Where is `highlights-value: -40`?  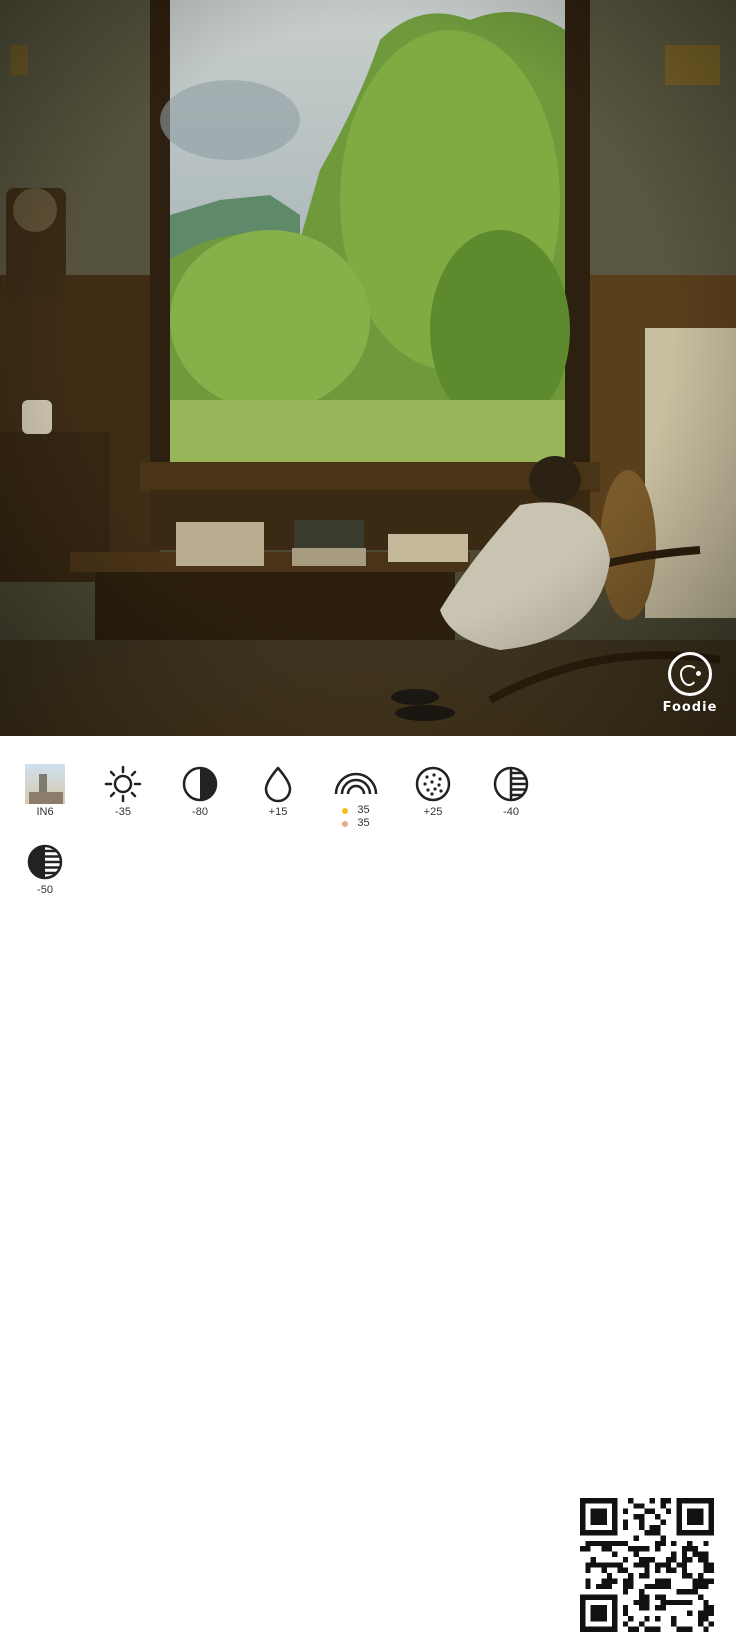 highlights-value: -40 is located at coordinates (511, 812).